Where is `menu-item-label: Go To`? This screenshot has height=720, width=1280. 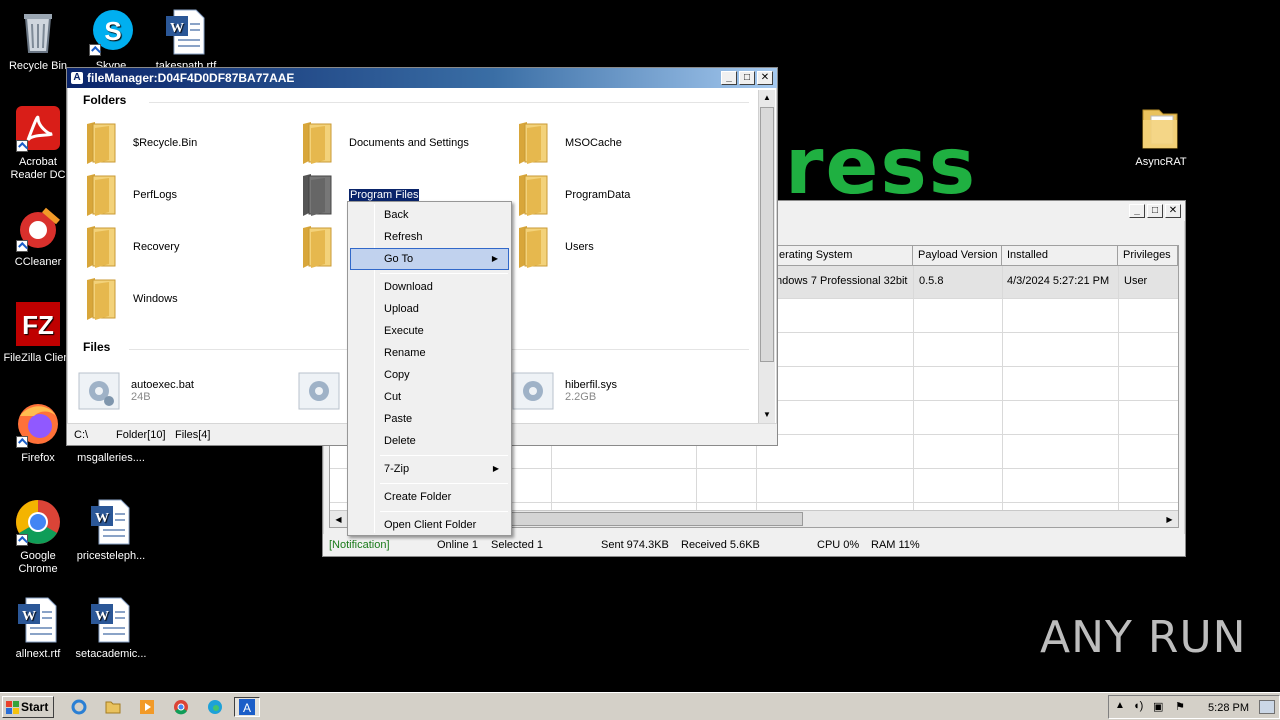 menu-item-label: Go To is located at coordinates (399, 259).